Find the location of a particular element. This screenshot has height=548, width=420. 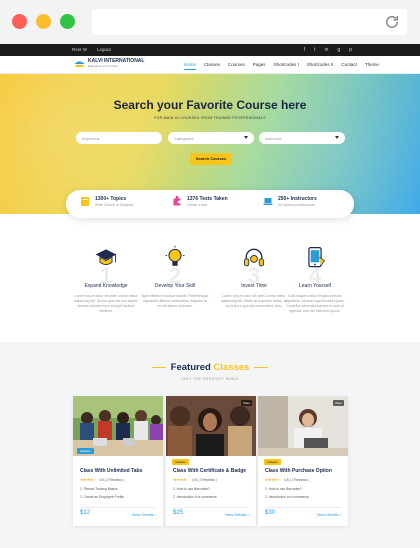

stat-title: 250+ Instructors is located at coordinates (297, 199).